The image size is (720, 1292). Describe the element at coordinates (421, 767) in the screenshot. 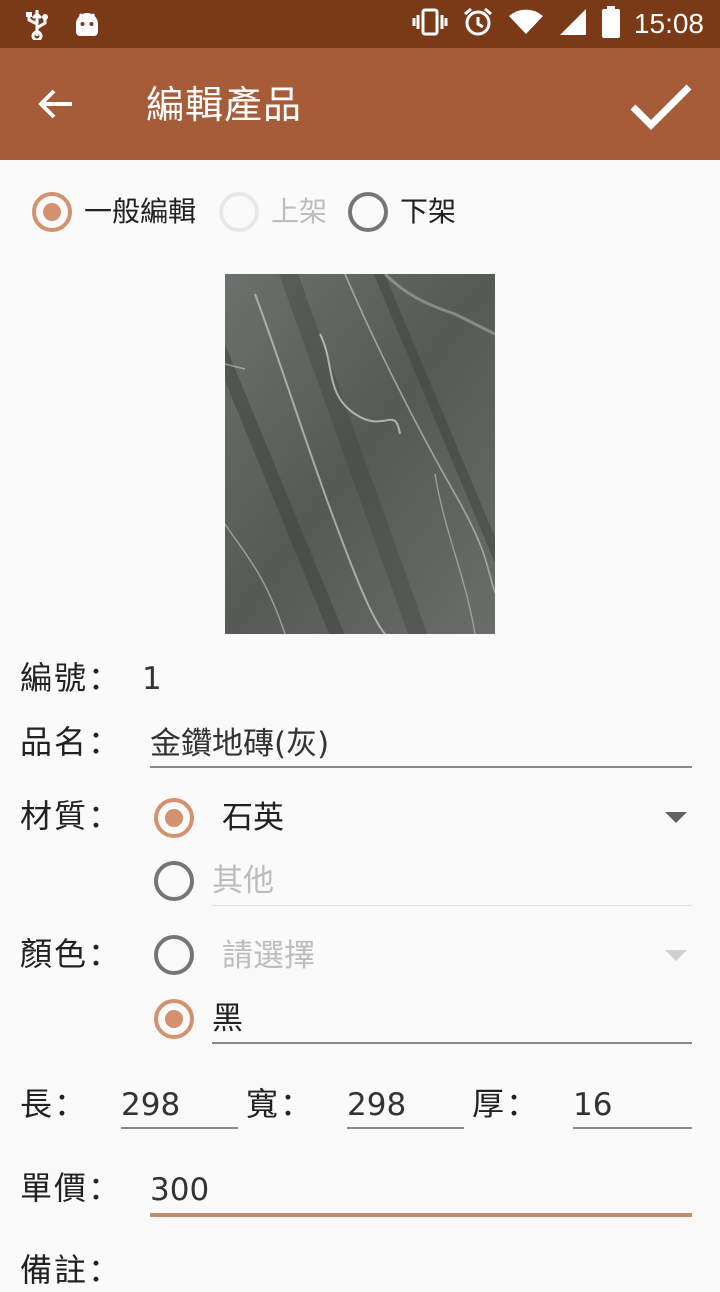

I see `name-input-underline` at that location.